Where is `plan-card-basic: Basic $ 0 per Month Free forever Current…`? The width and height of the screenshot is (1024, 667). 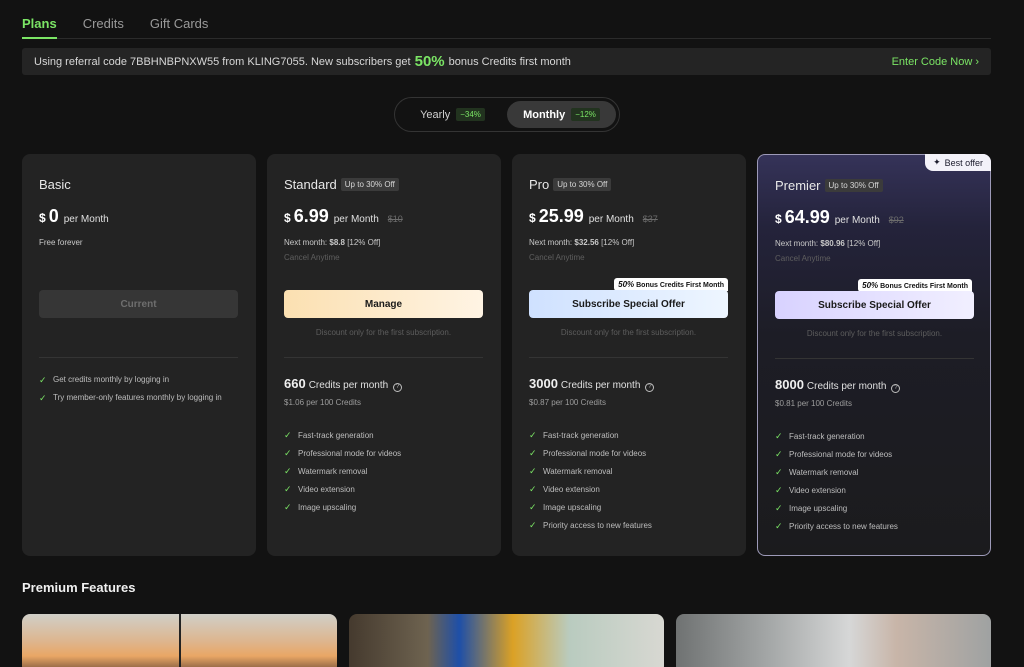 plan-card-basic: Basic $ 0 per Month Free forever Current… is located at coordinates (139, 355).